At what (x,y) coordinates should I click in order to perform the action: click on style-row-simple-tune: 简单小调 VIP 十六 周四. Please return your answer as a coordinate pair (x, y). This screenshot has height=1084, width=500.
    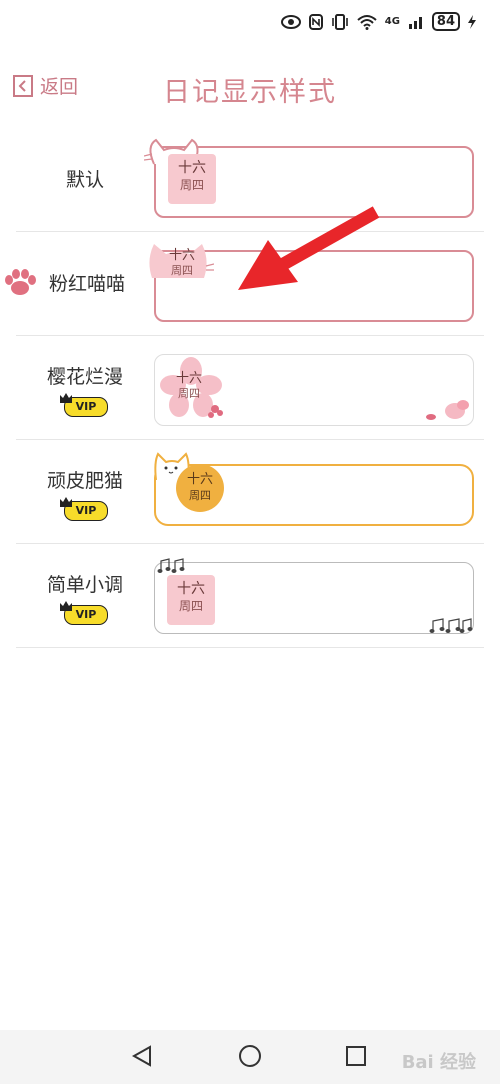
    Looking at the image, I should click on (250, 596).